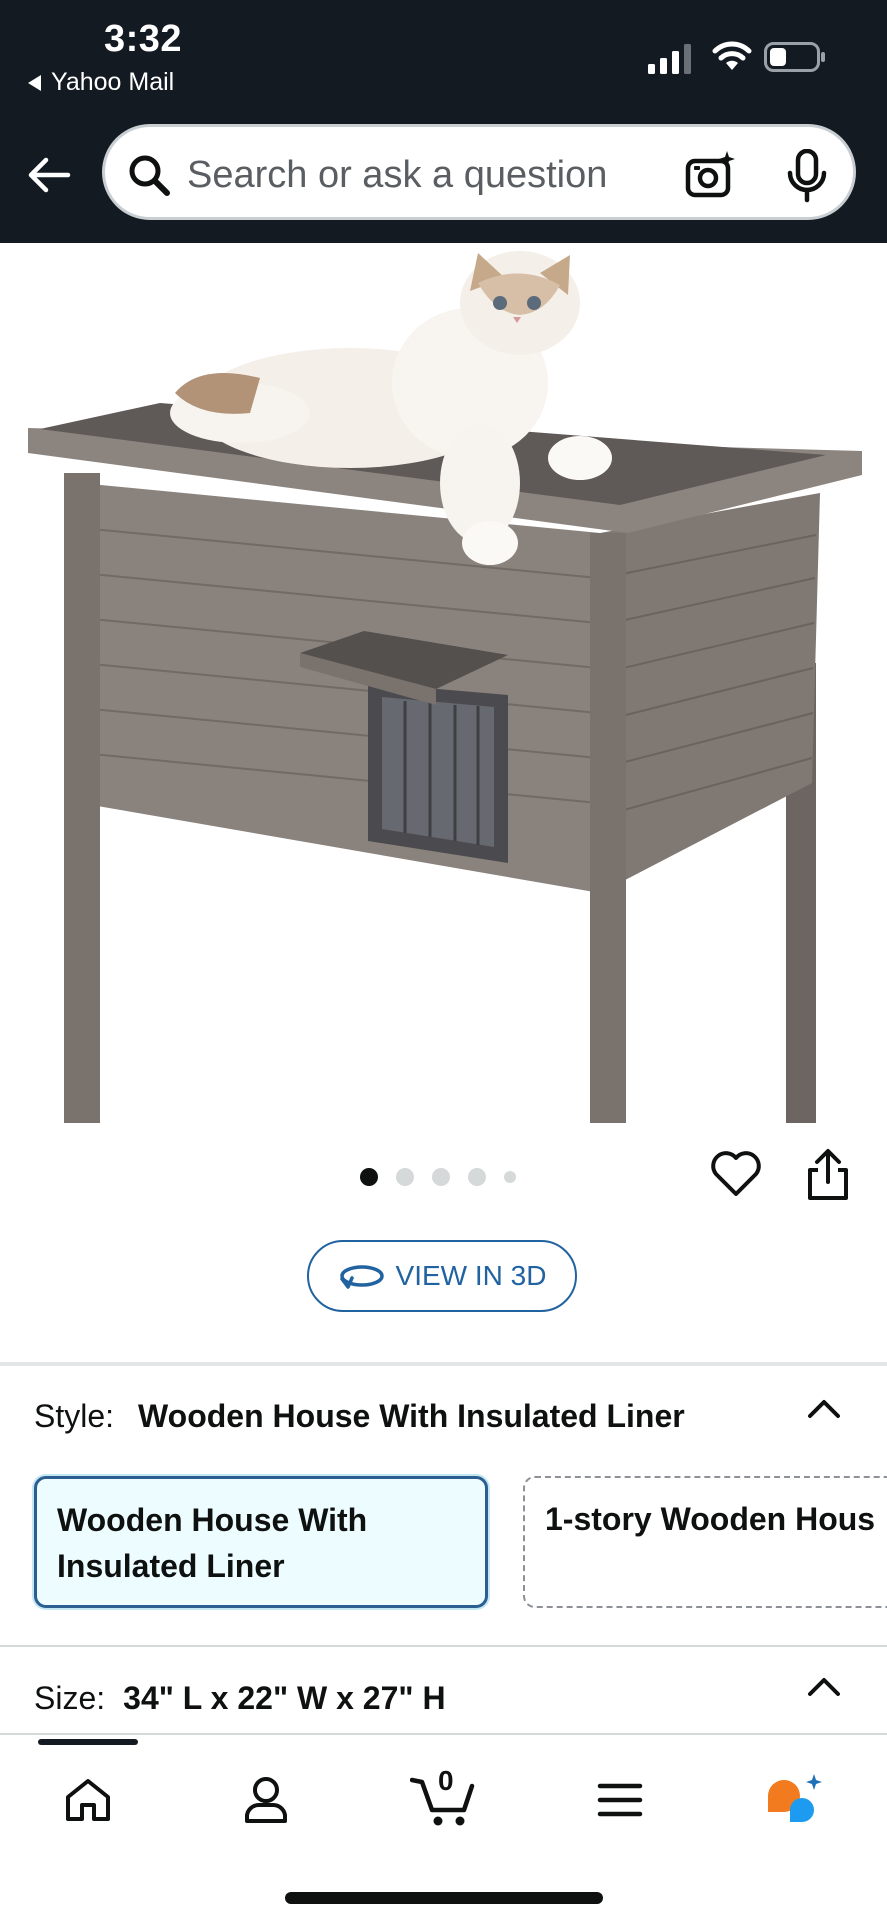 The width and height of the screenshot is (887, 1922). What do you see at coordinates (794, 57) in the screenshot?
I see `battery-icon` at bounding box center [794, 57].